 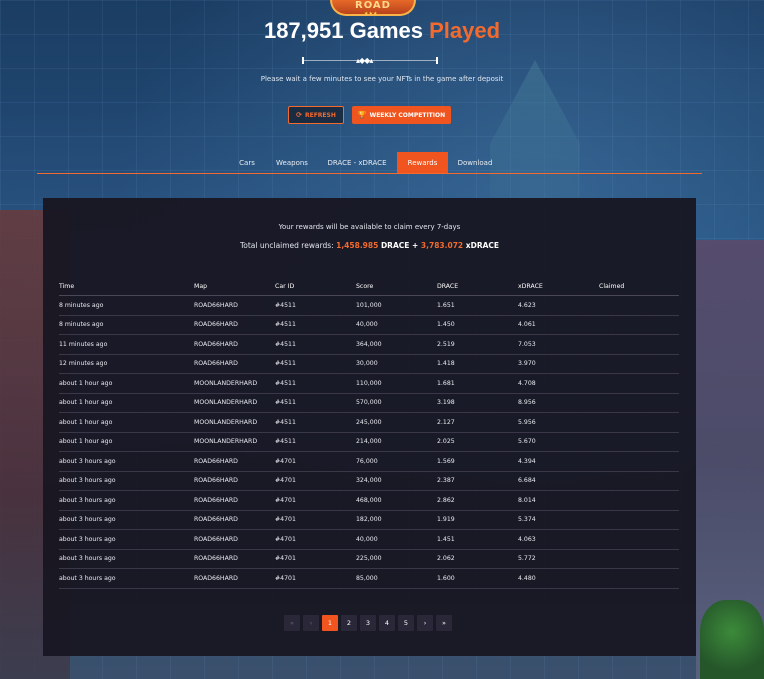 I want to click on cell-xdrace: 4.063, so click(x=527, y=539).